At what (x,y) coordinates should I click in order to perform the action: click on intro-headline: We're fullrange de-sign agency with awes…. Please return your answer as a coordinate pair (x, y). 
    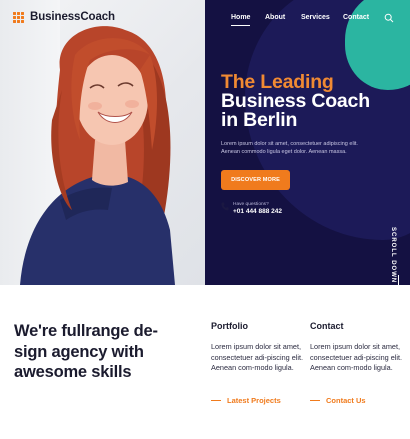
    Looking at the image, I should click on (86, 351).